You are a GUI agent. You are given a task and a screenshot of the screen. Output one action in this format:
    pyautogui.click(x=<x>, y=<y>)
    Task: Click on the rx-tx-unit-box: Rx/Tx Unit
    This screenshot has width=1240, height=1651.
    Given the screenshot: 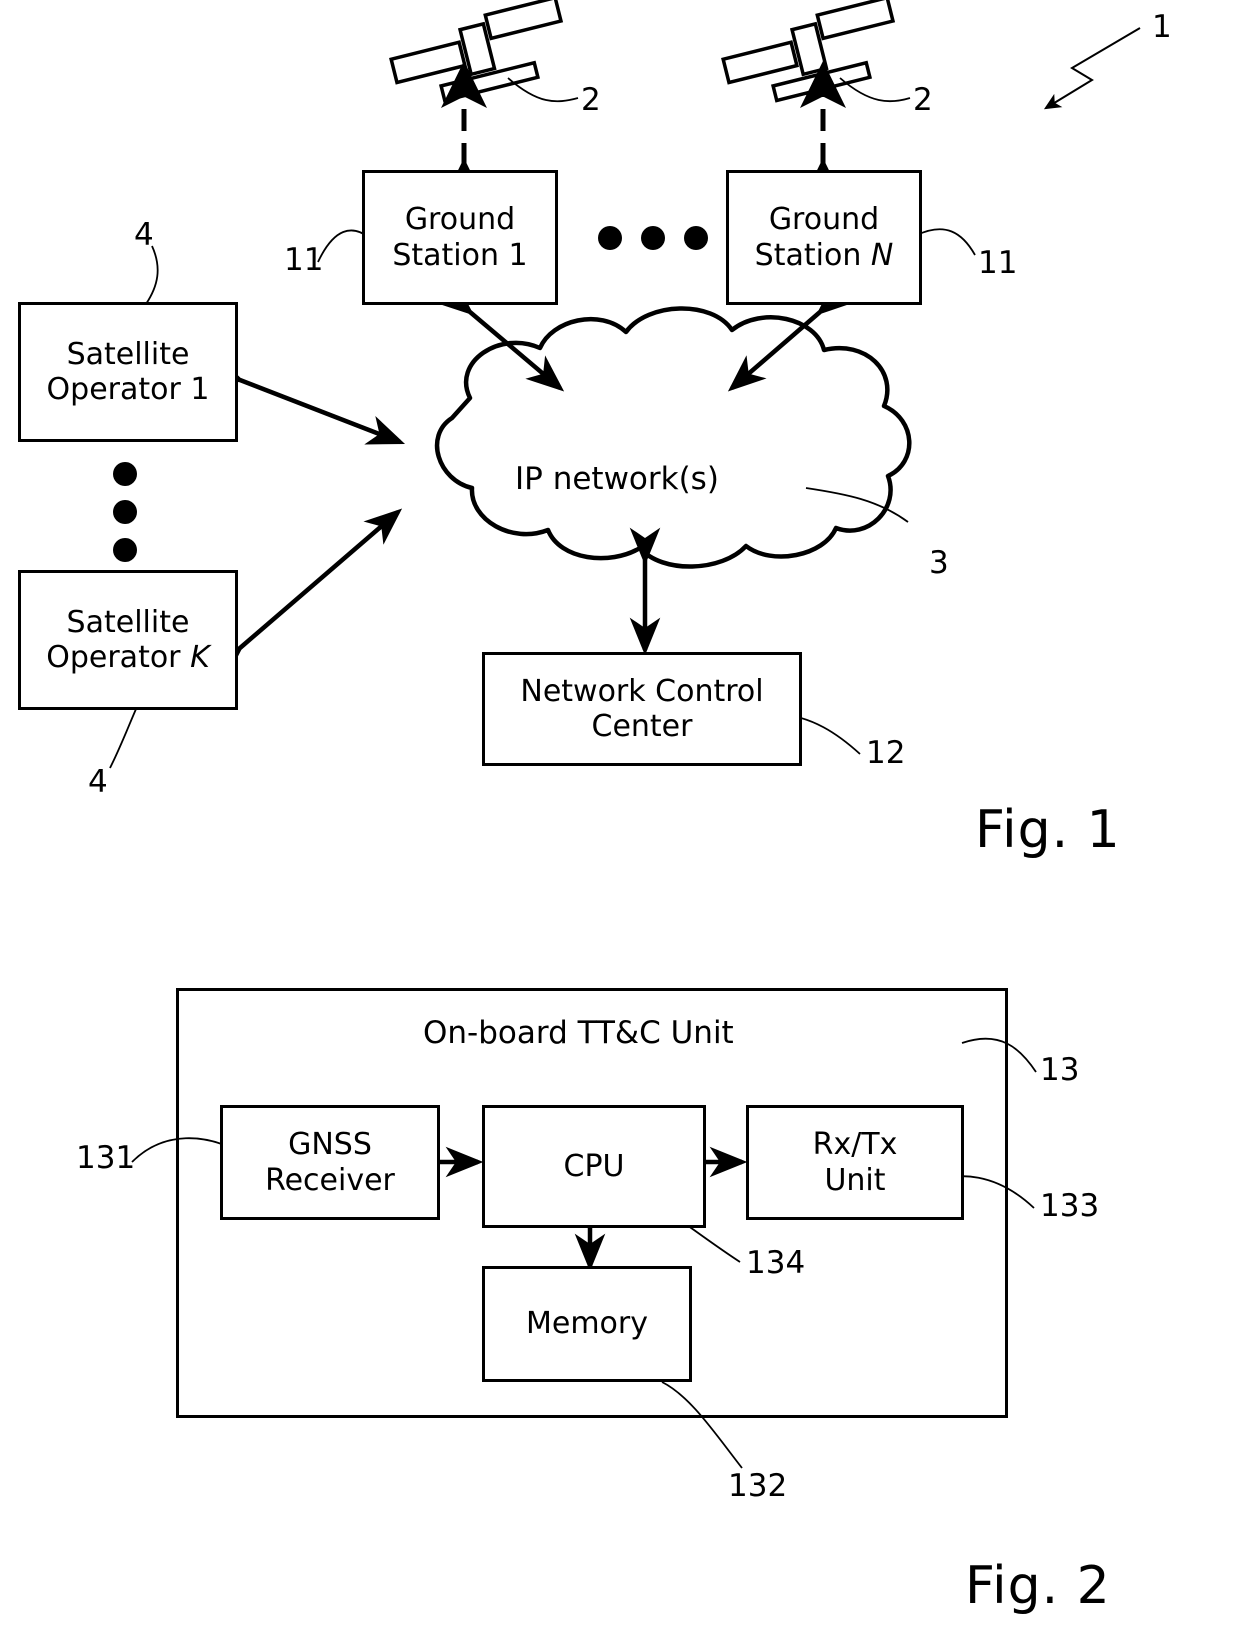 What is the action you would take?
    pyautogui.click(x=855, y=1162)
    